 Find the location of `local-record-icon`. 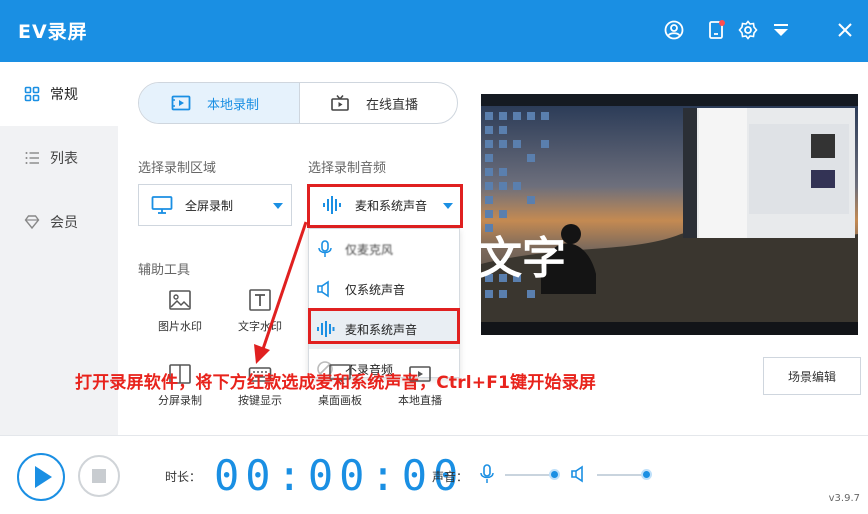

local-record-icon is located at coordinates (181, 103).